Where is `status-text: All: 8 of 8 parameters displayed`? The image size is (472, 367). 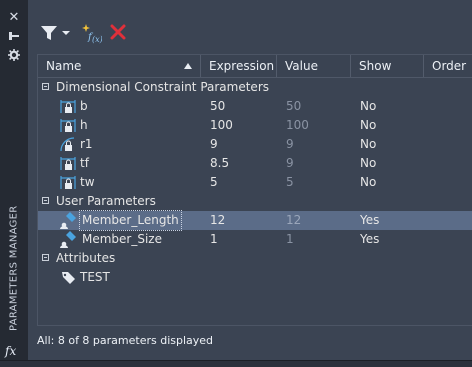
status-text: All: 8 of 8 parameters displayed is located at coordinates (125, 340).